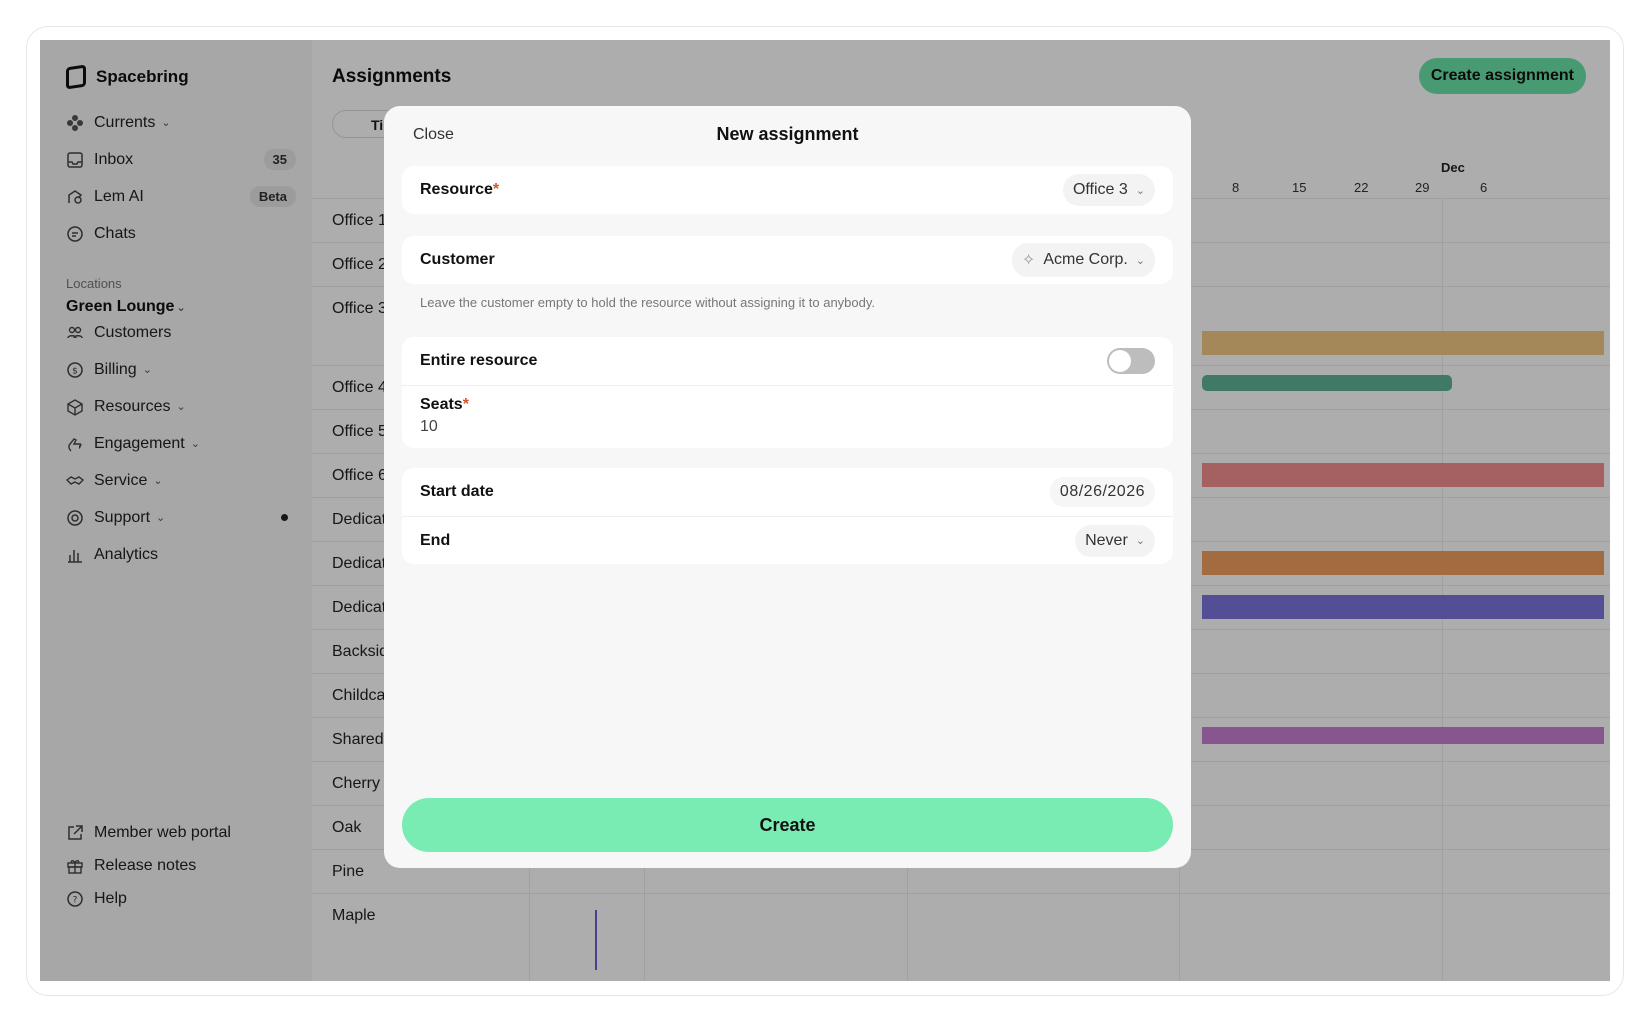 The height and width of the screenshot is (1022, 1648). I want to click on seats-input: 10, so click(787, 427).